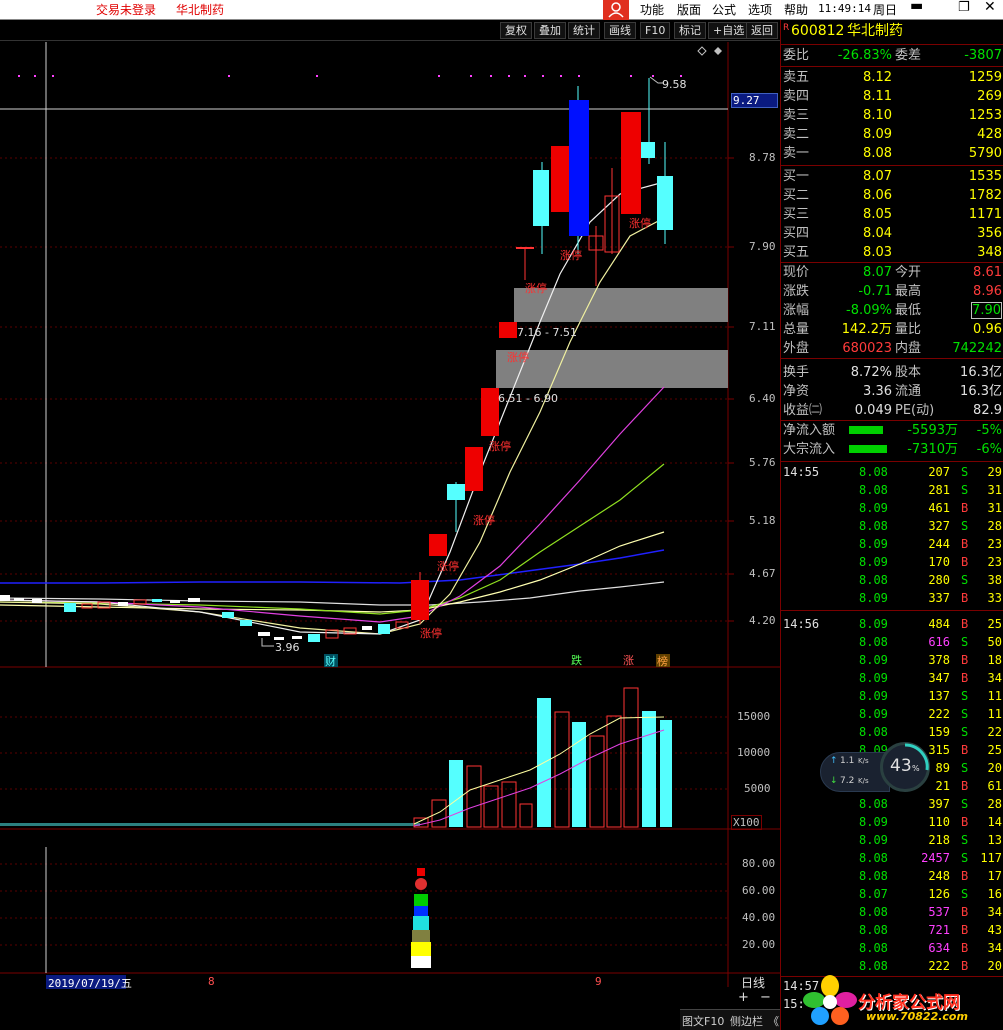 The image size is (1003, 1030). What do you see at coordinates (964, 7) in the screenshot?
I see `restore-icon: ❐` at bounding box center [964, 7].